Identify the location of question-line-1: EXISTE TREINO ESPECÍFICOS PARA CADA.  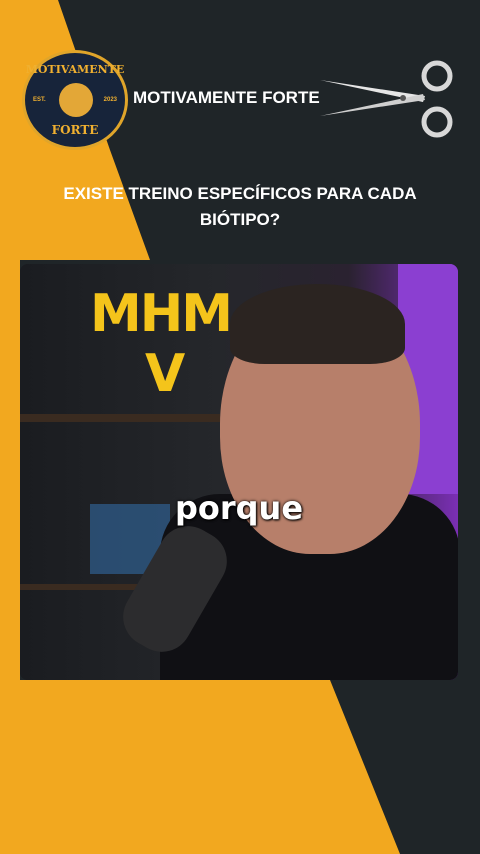
(240, 193).